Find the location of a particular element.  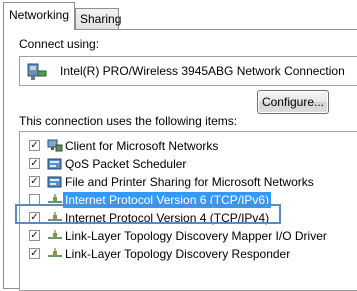

network-client-icon is located at coordinates (55, 146).